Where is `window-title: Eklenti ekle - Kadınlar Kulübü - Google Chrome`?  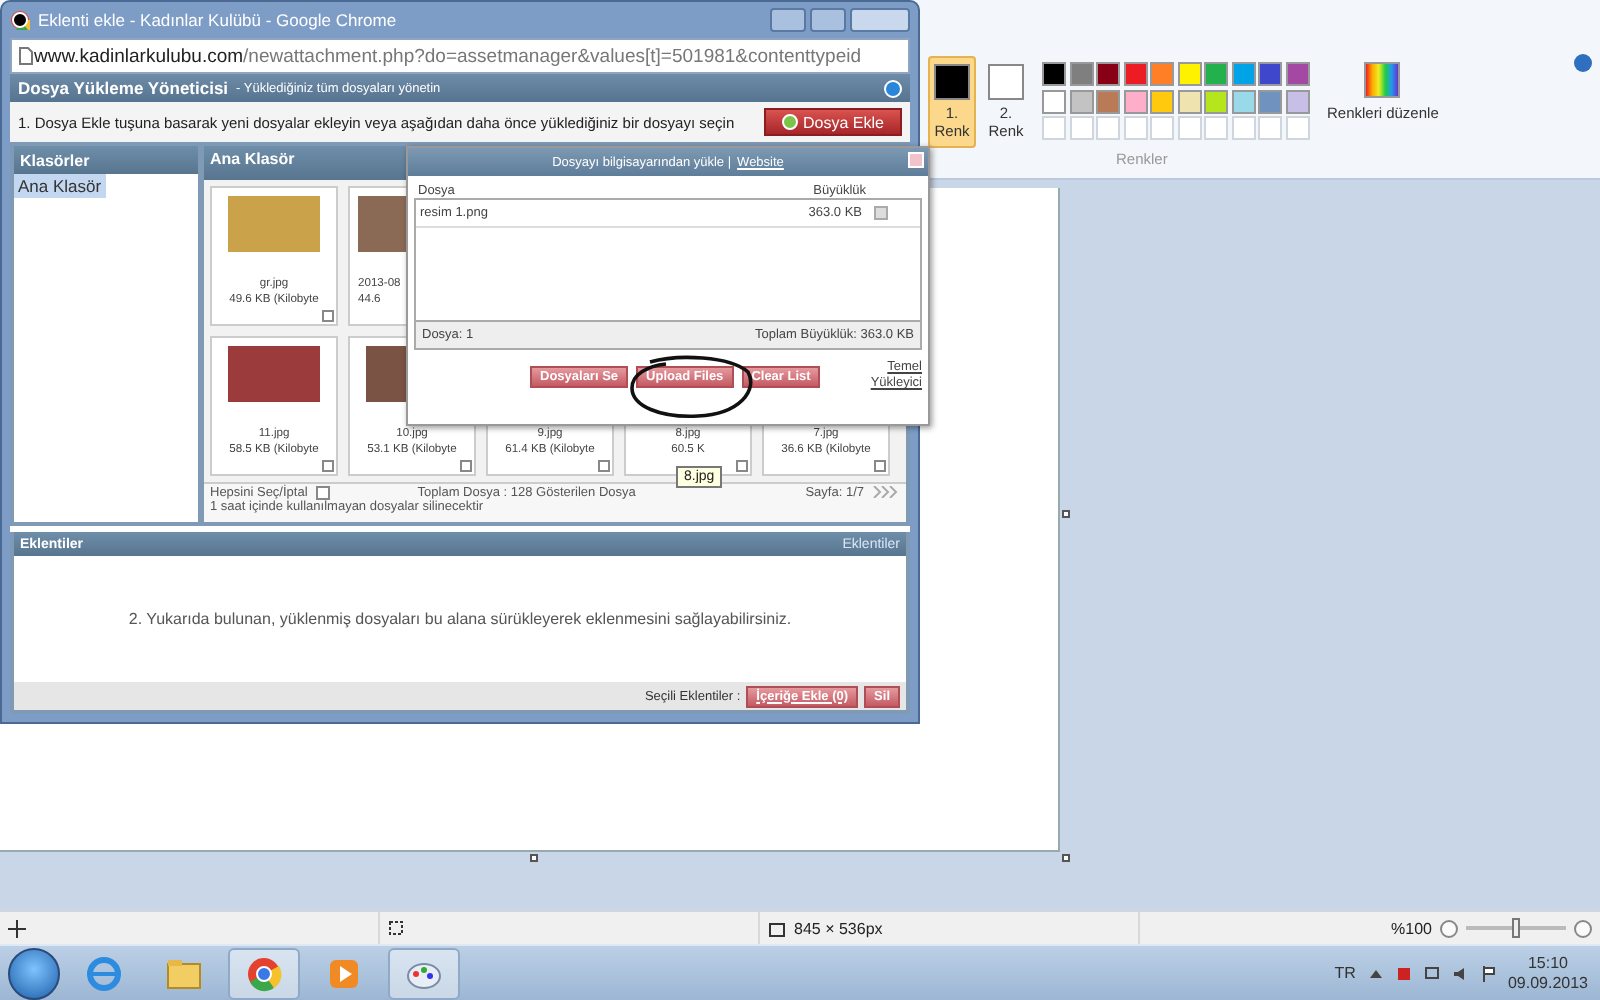
window-title: Eklenti ekle - Kadınlar Kulübü - Google Chrome is located at coordinates (217, 20).